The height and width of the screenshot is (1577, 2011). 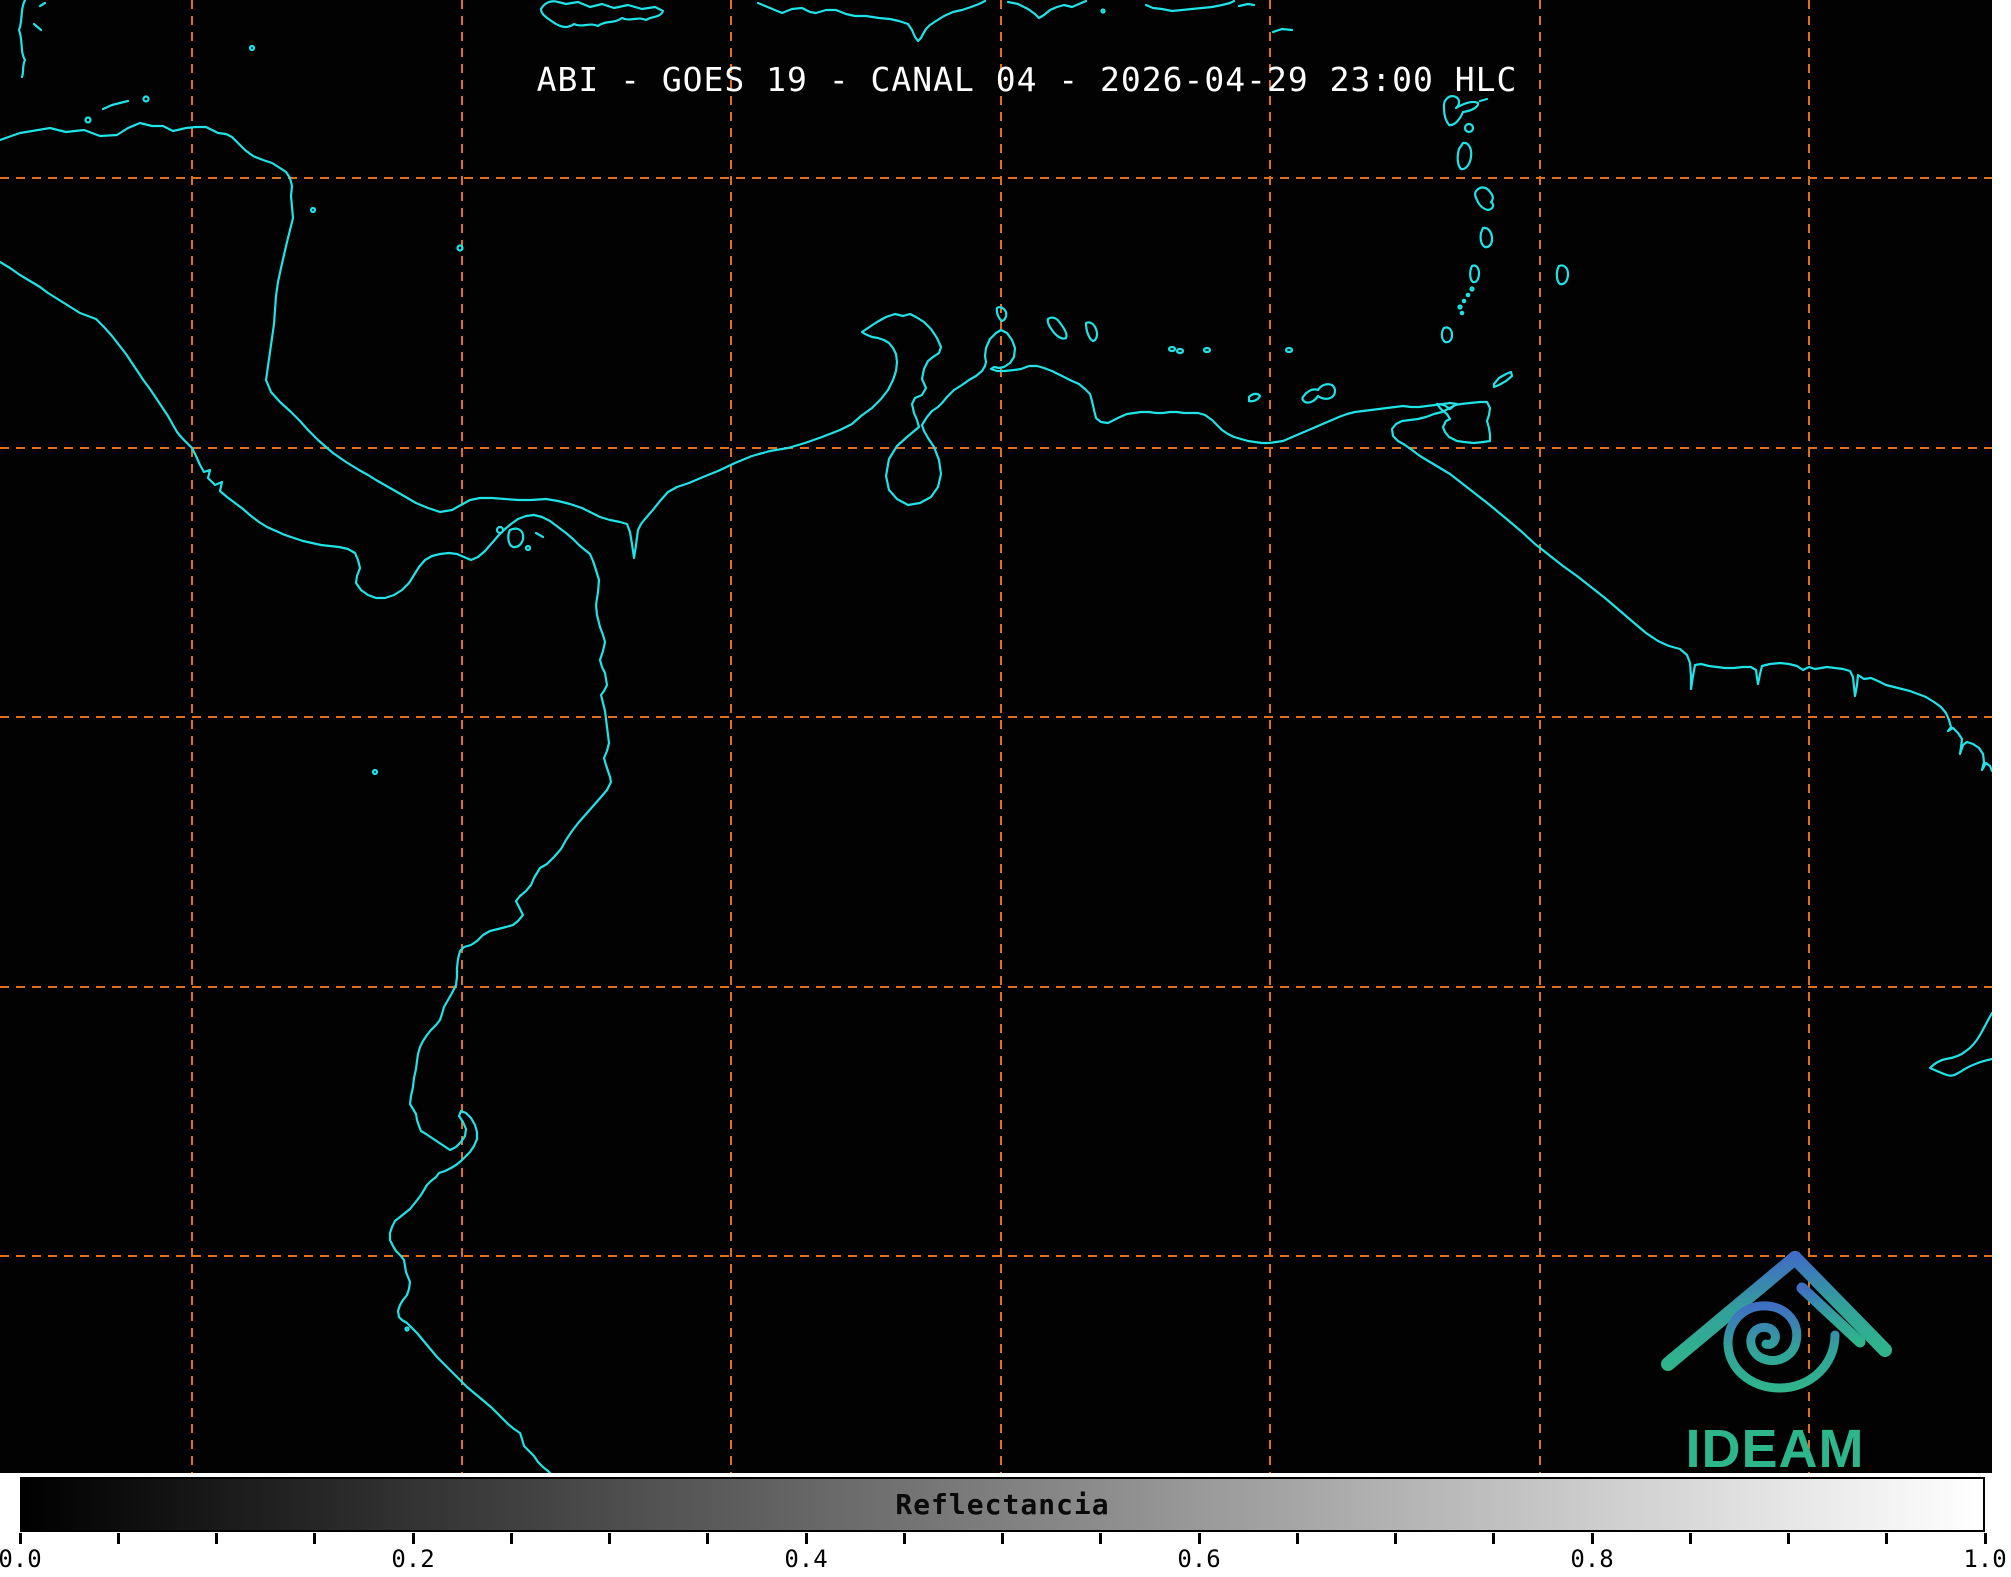 I want to click on coast-amazon-mouth, so click(x=1960, y=1044).